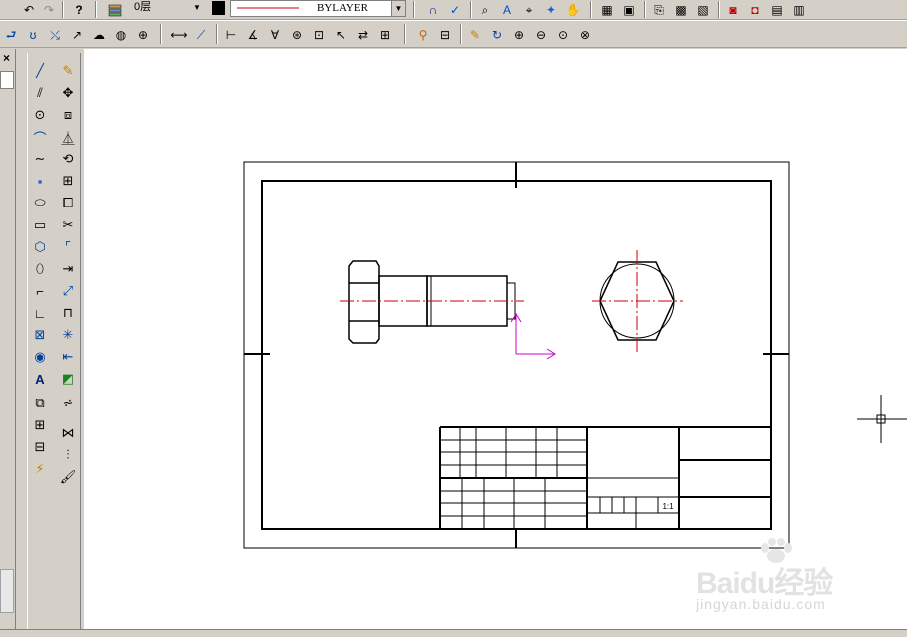 Image resolution: width=907 pixels, height=637 pixels. I want to click on quick-leader-icon: ↖, so click(341, 35).